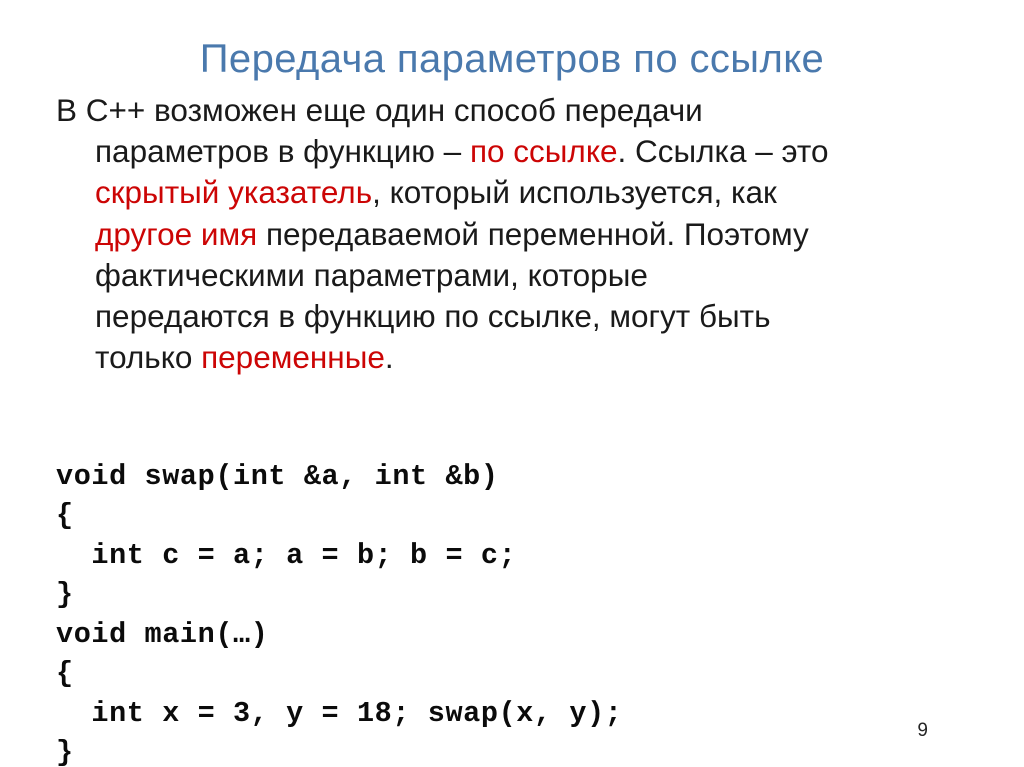 The image size is (1024, 767). Describe the element at coordinates (533, 233) in the screenshot. I see `body-text-run: передаваемой переменной. Поэтому` at that location.